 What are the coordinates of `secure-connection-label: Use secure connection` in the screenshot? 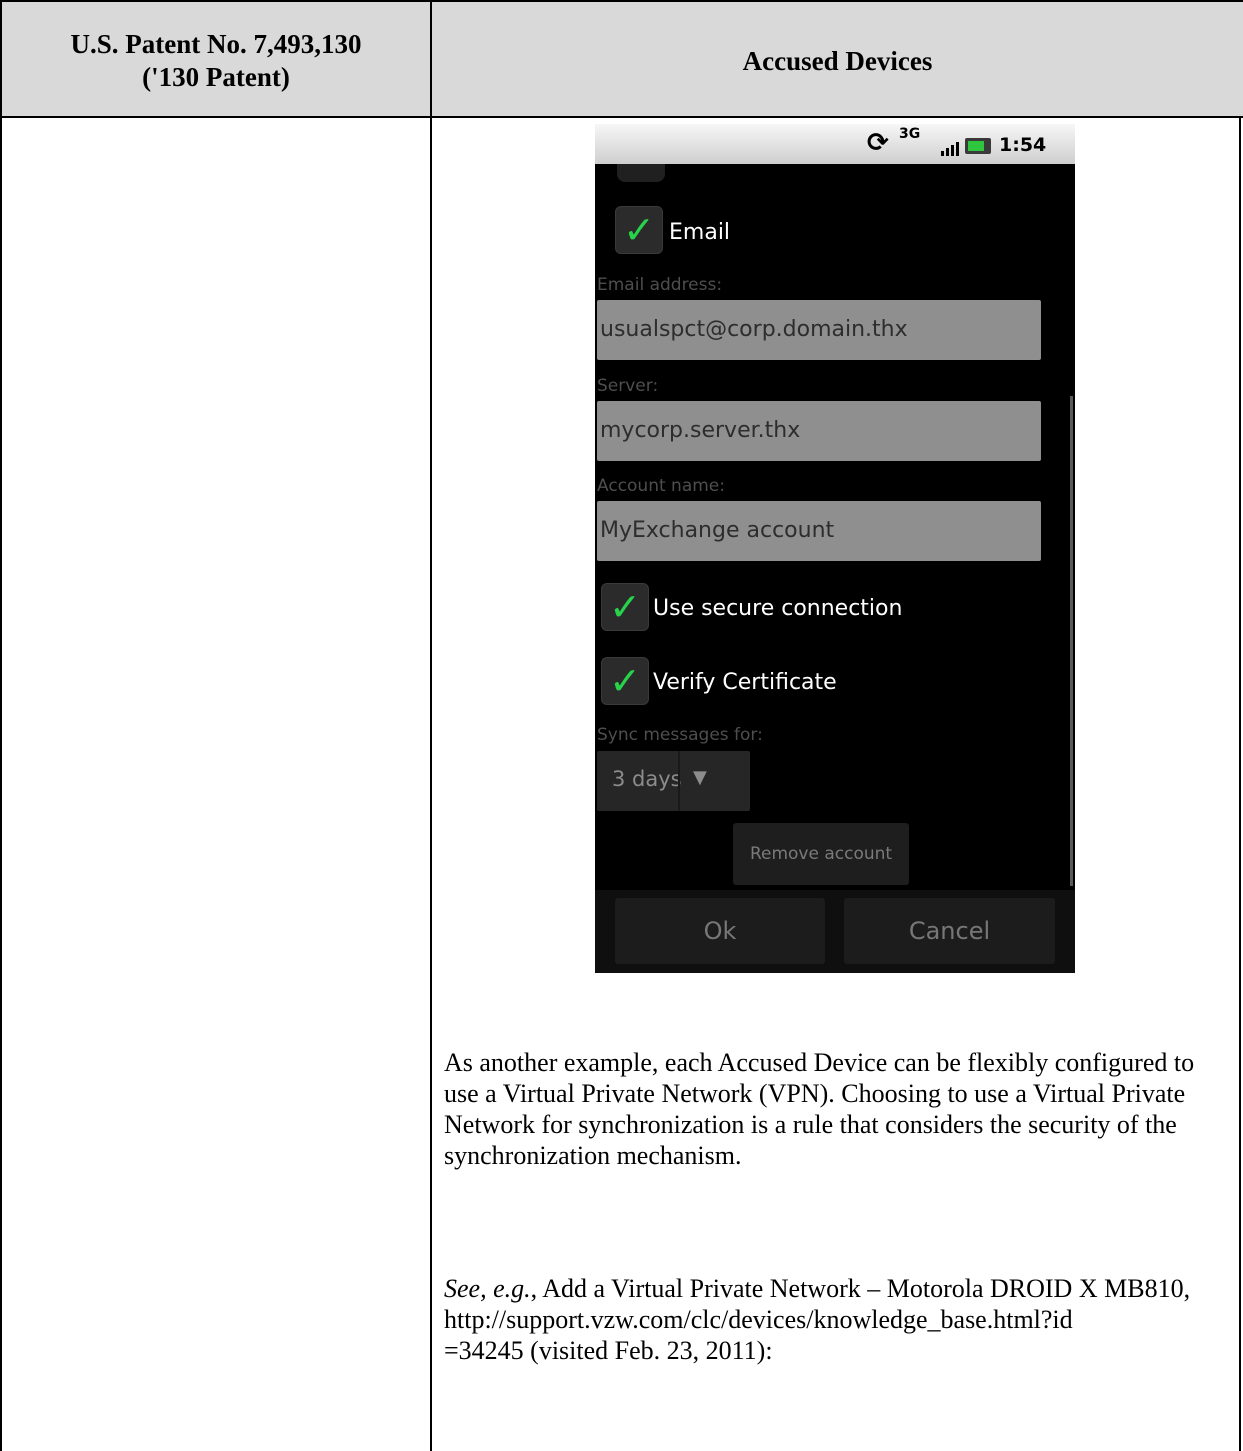 It's located at (778, 608).